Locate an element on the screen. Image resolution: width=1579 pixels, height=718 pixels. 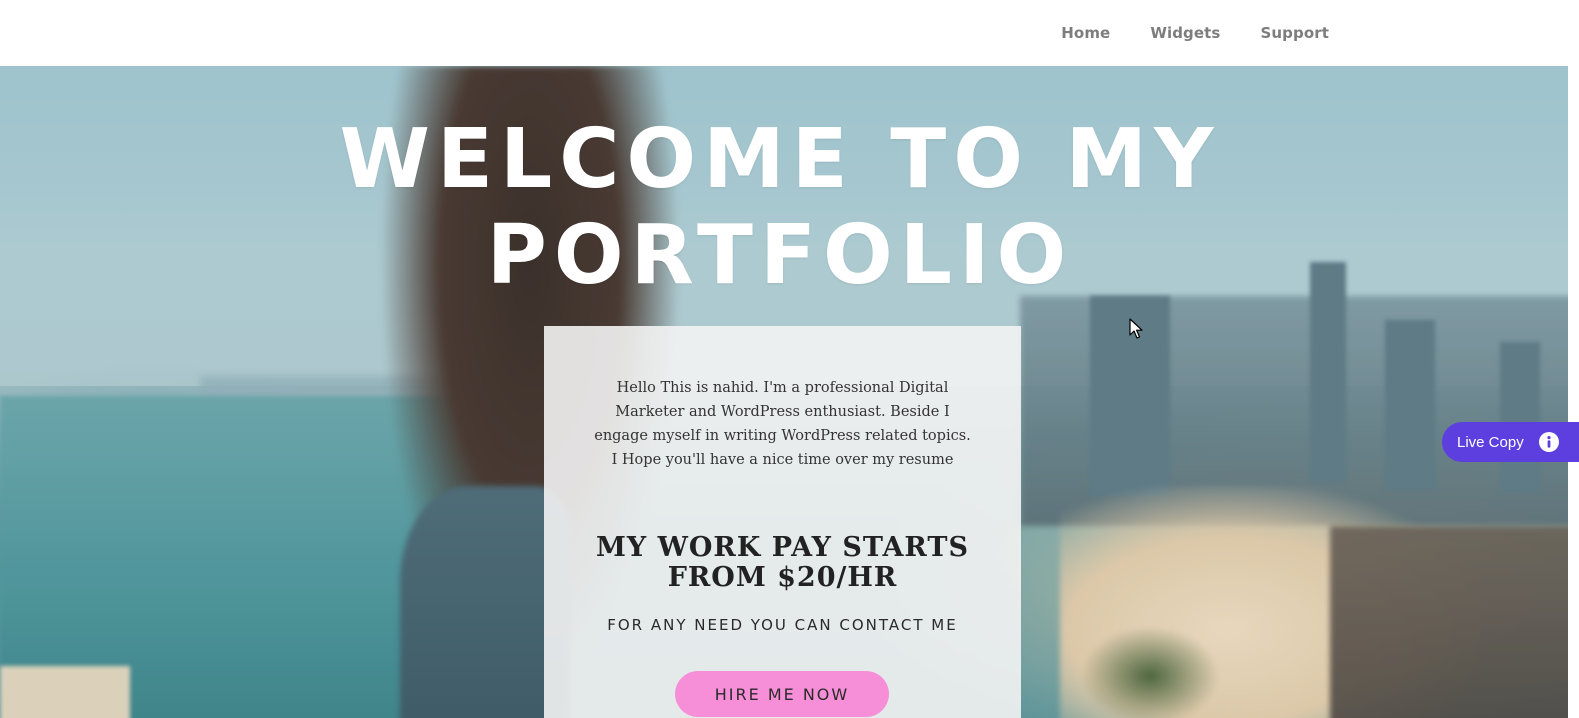
main-nav: Home Widgets Support is located at coordinates (1195, 33).